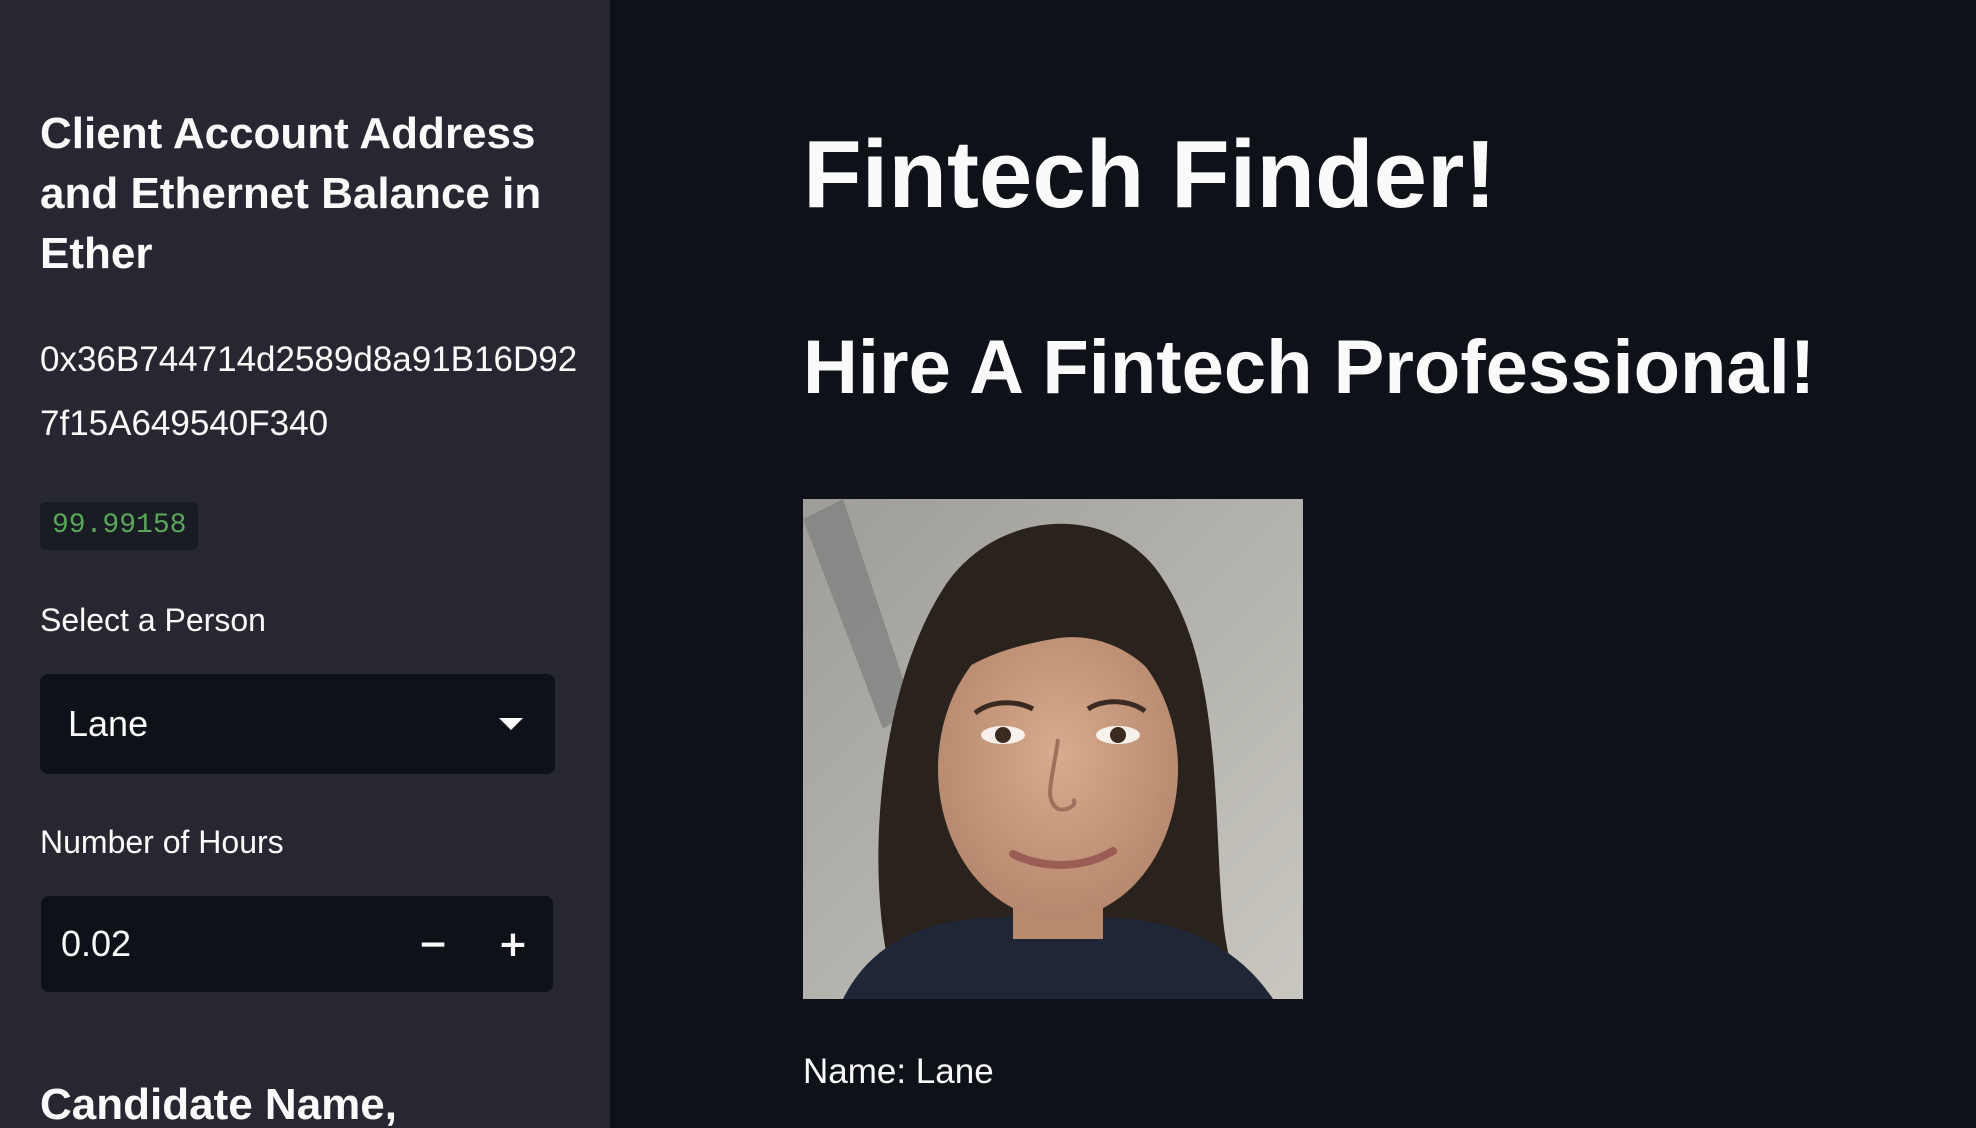 Image resolution: width=1976 pixels, height=1128 pixels. Describe the element at coordinates (153, 620) in the screenshot. I see `select-person-label: Select a Person` at that location.